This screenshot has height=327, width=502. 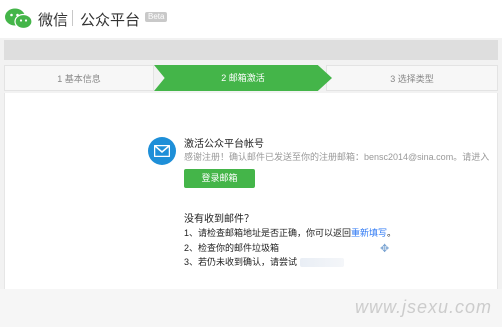 I want to click on wechat-logo-icon, so click(x=19, y=19).